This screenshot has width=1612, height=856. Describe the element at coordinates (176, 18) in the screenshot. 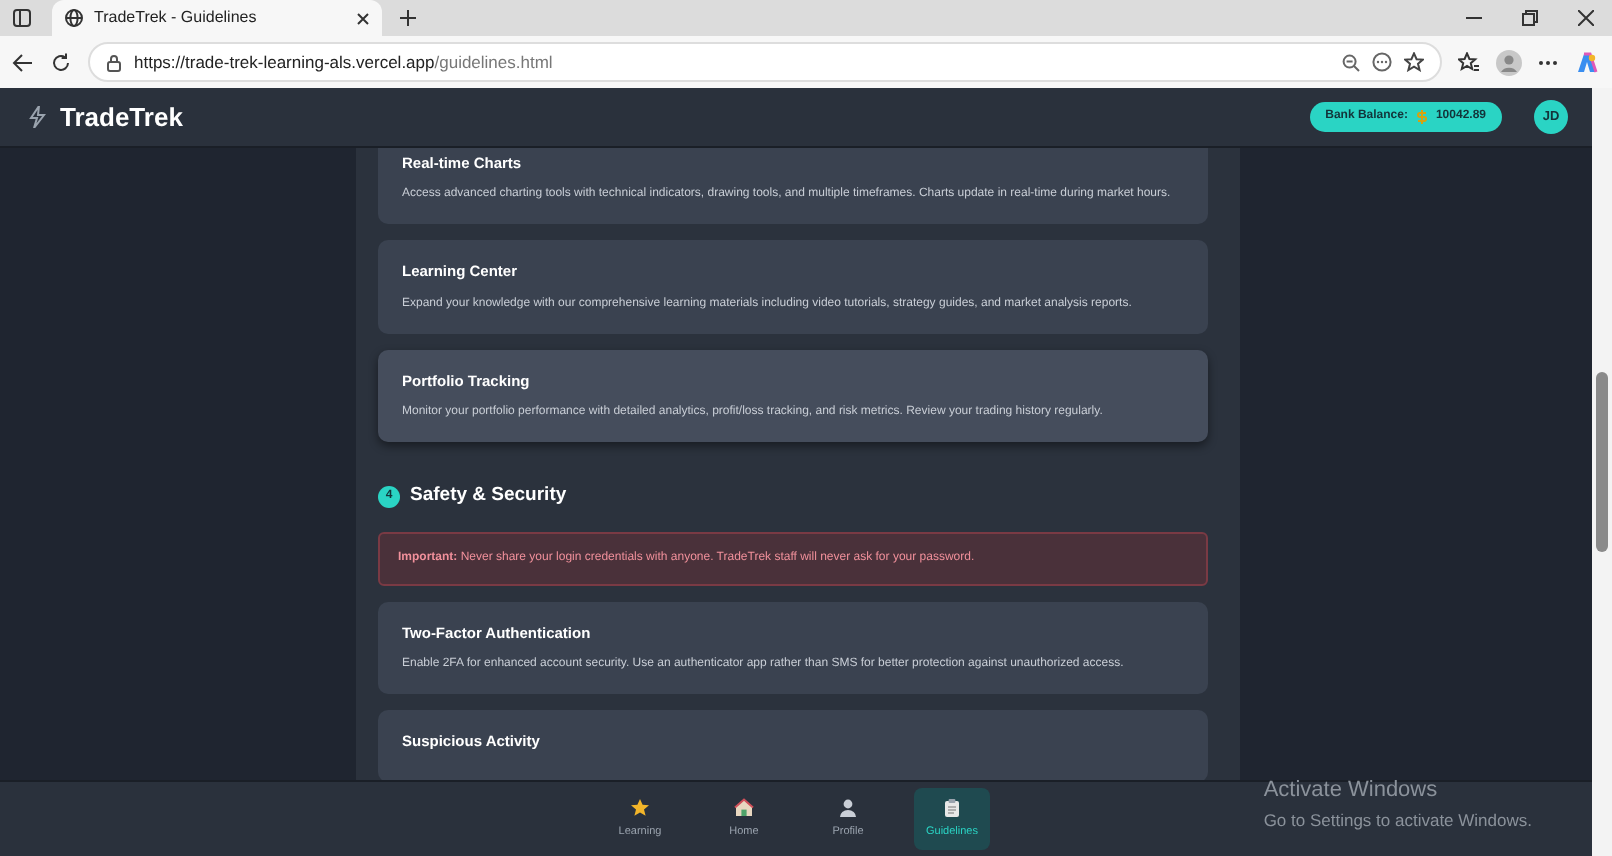

I see `tab-title: TradeTrek - Guidelines` at that location.